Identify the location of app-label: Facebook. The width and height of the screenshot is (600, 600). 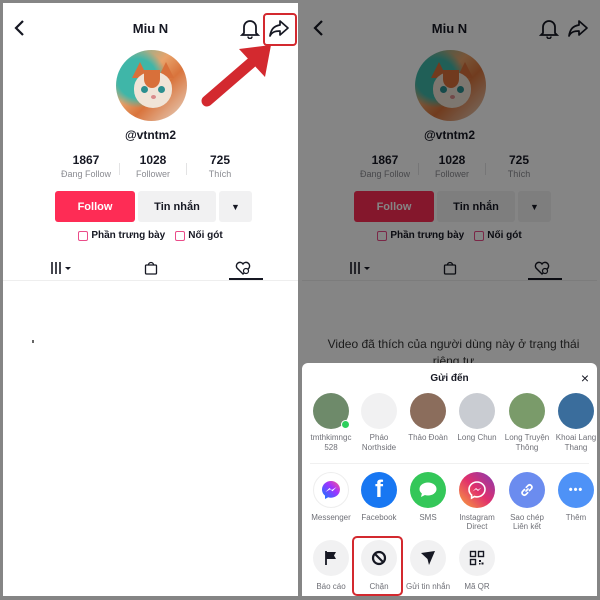
(379, 517).